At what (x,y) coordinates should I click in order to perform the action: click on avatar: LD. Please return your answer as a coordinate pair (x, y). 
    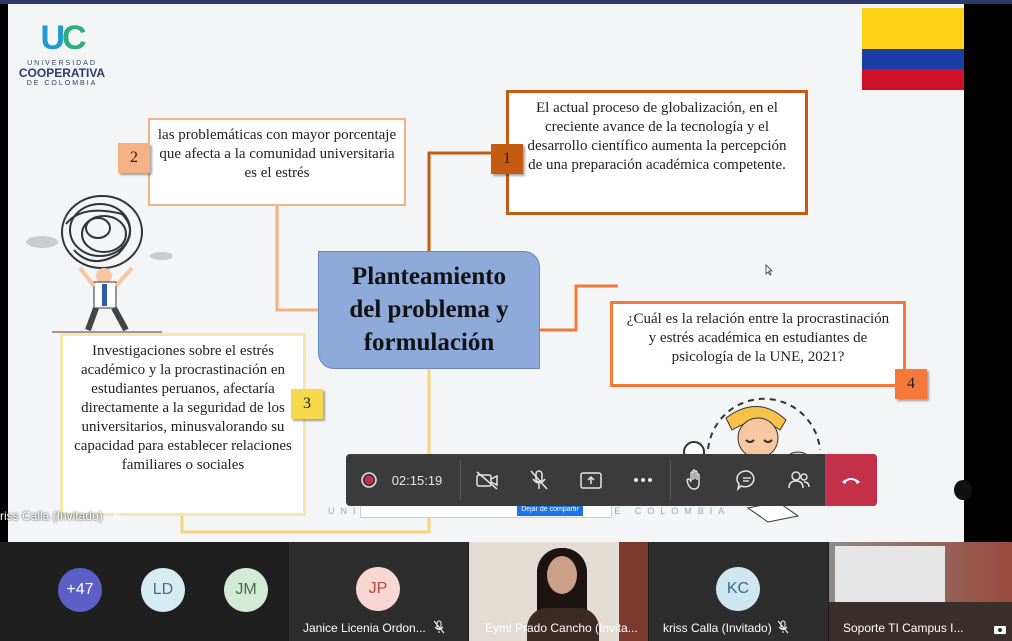
    Looking at the image, I should click on (163, 590).